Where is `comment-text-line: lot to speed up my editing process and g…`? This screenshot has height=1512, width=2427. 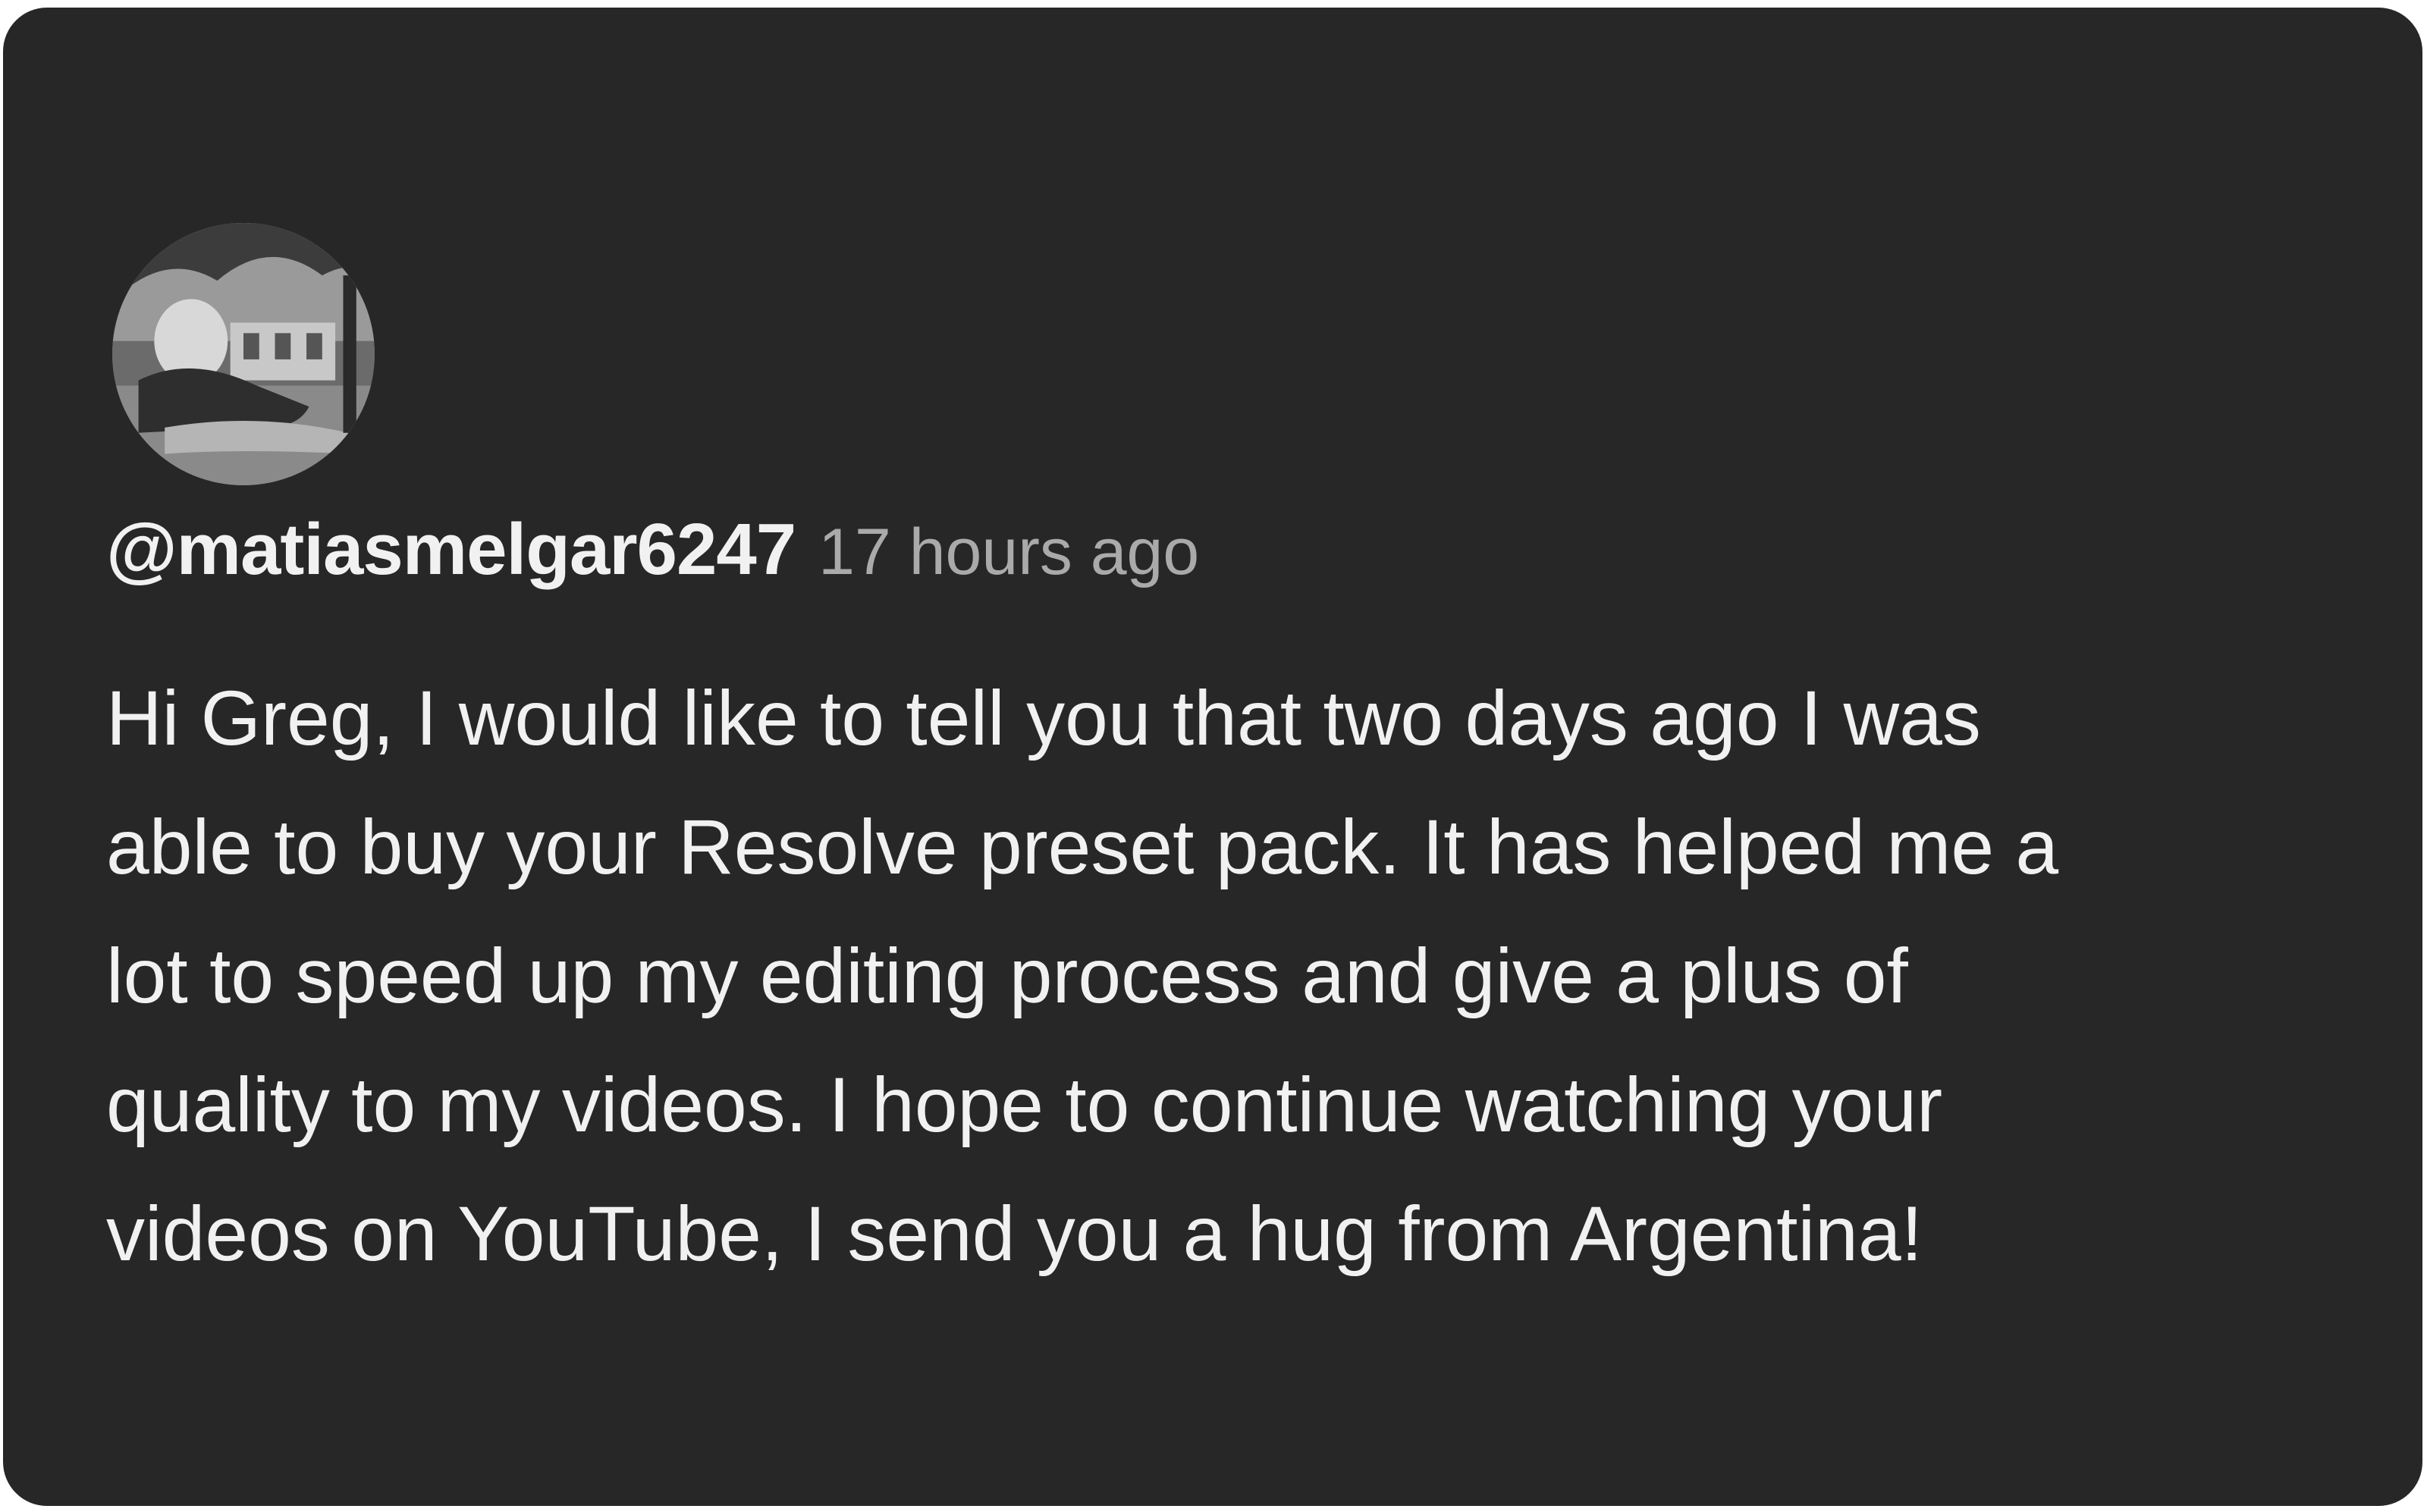 comment-text-line: lot to speed up my editing process and g… is located at coordinates (1007, 976).